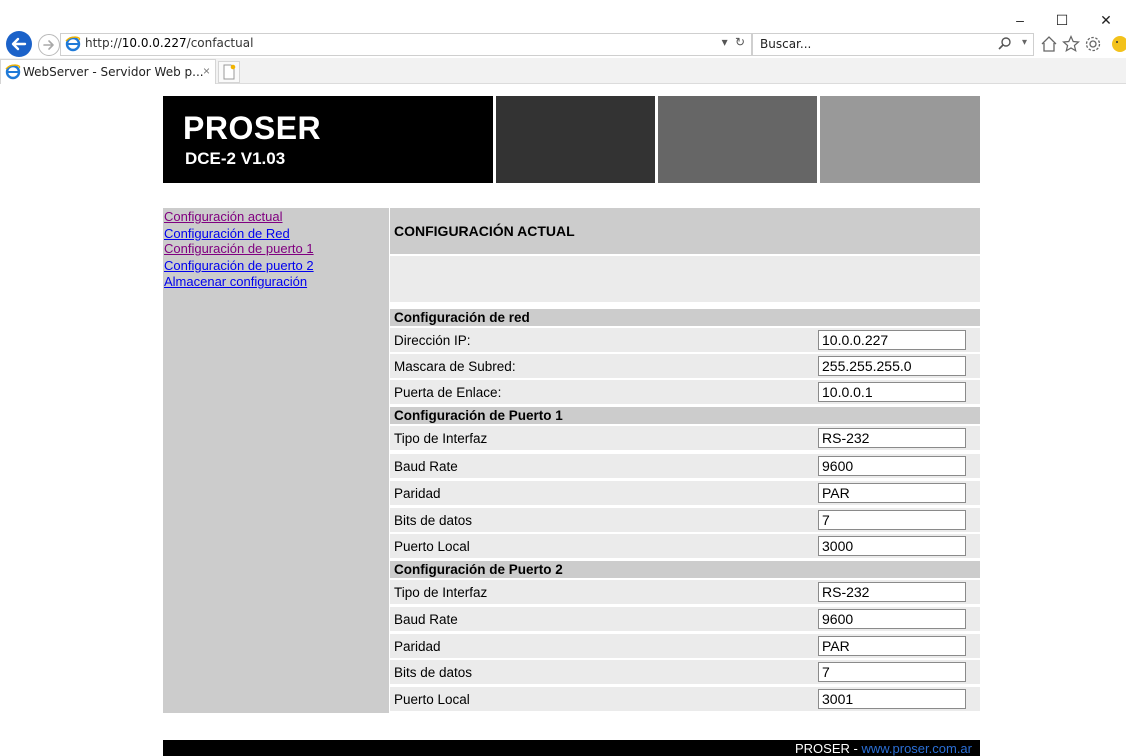 The image size is (1126, 756). What do you see at coordinates (462, 317) in the screenshot?
I see `group-title: Configuración de red` at bounding box center [462, 317].